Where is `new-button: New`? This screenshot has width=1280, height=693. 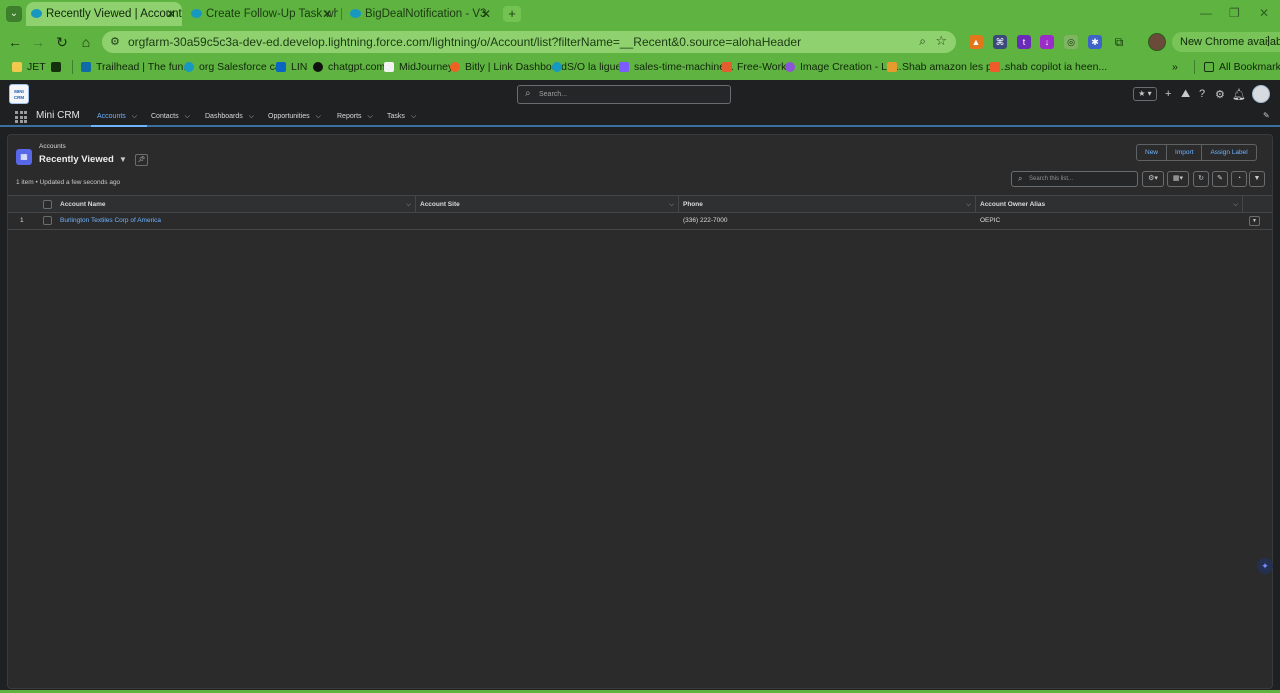 new-button: New is located at coordinates (1152, 152).